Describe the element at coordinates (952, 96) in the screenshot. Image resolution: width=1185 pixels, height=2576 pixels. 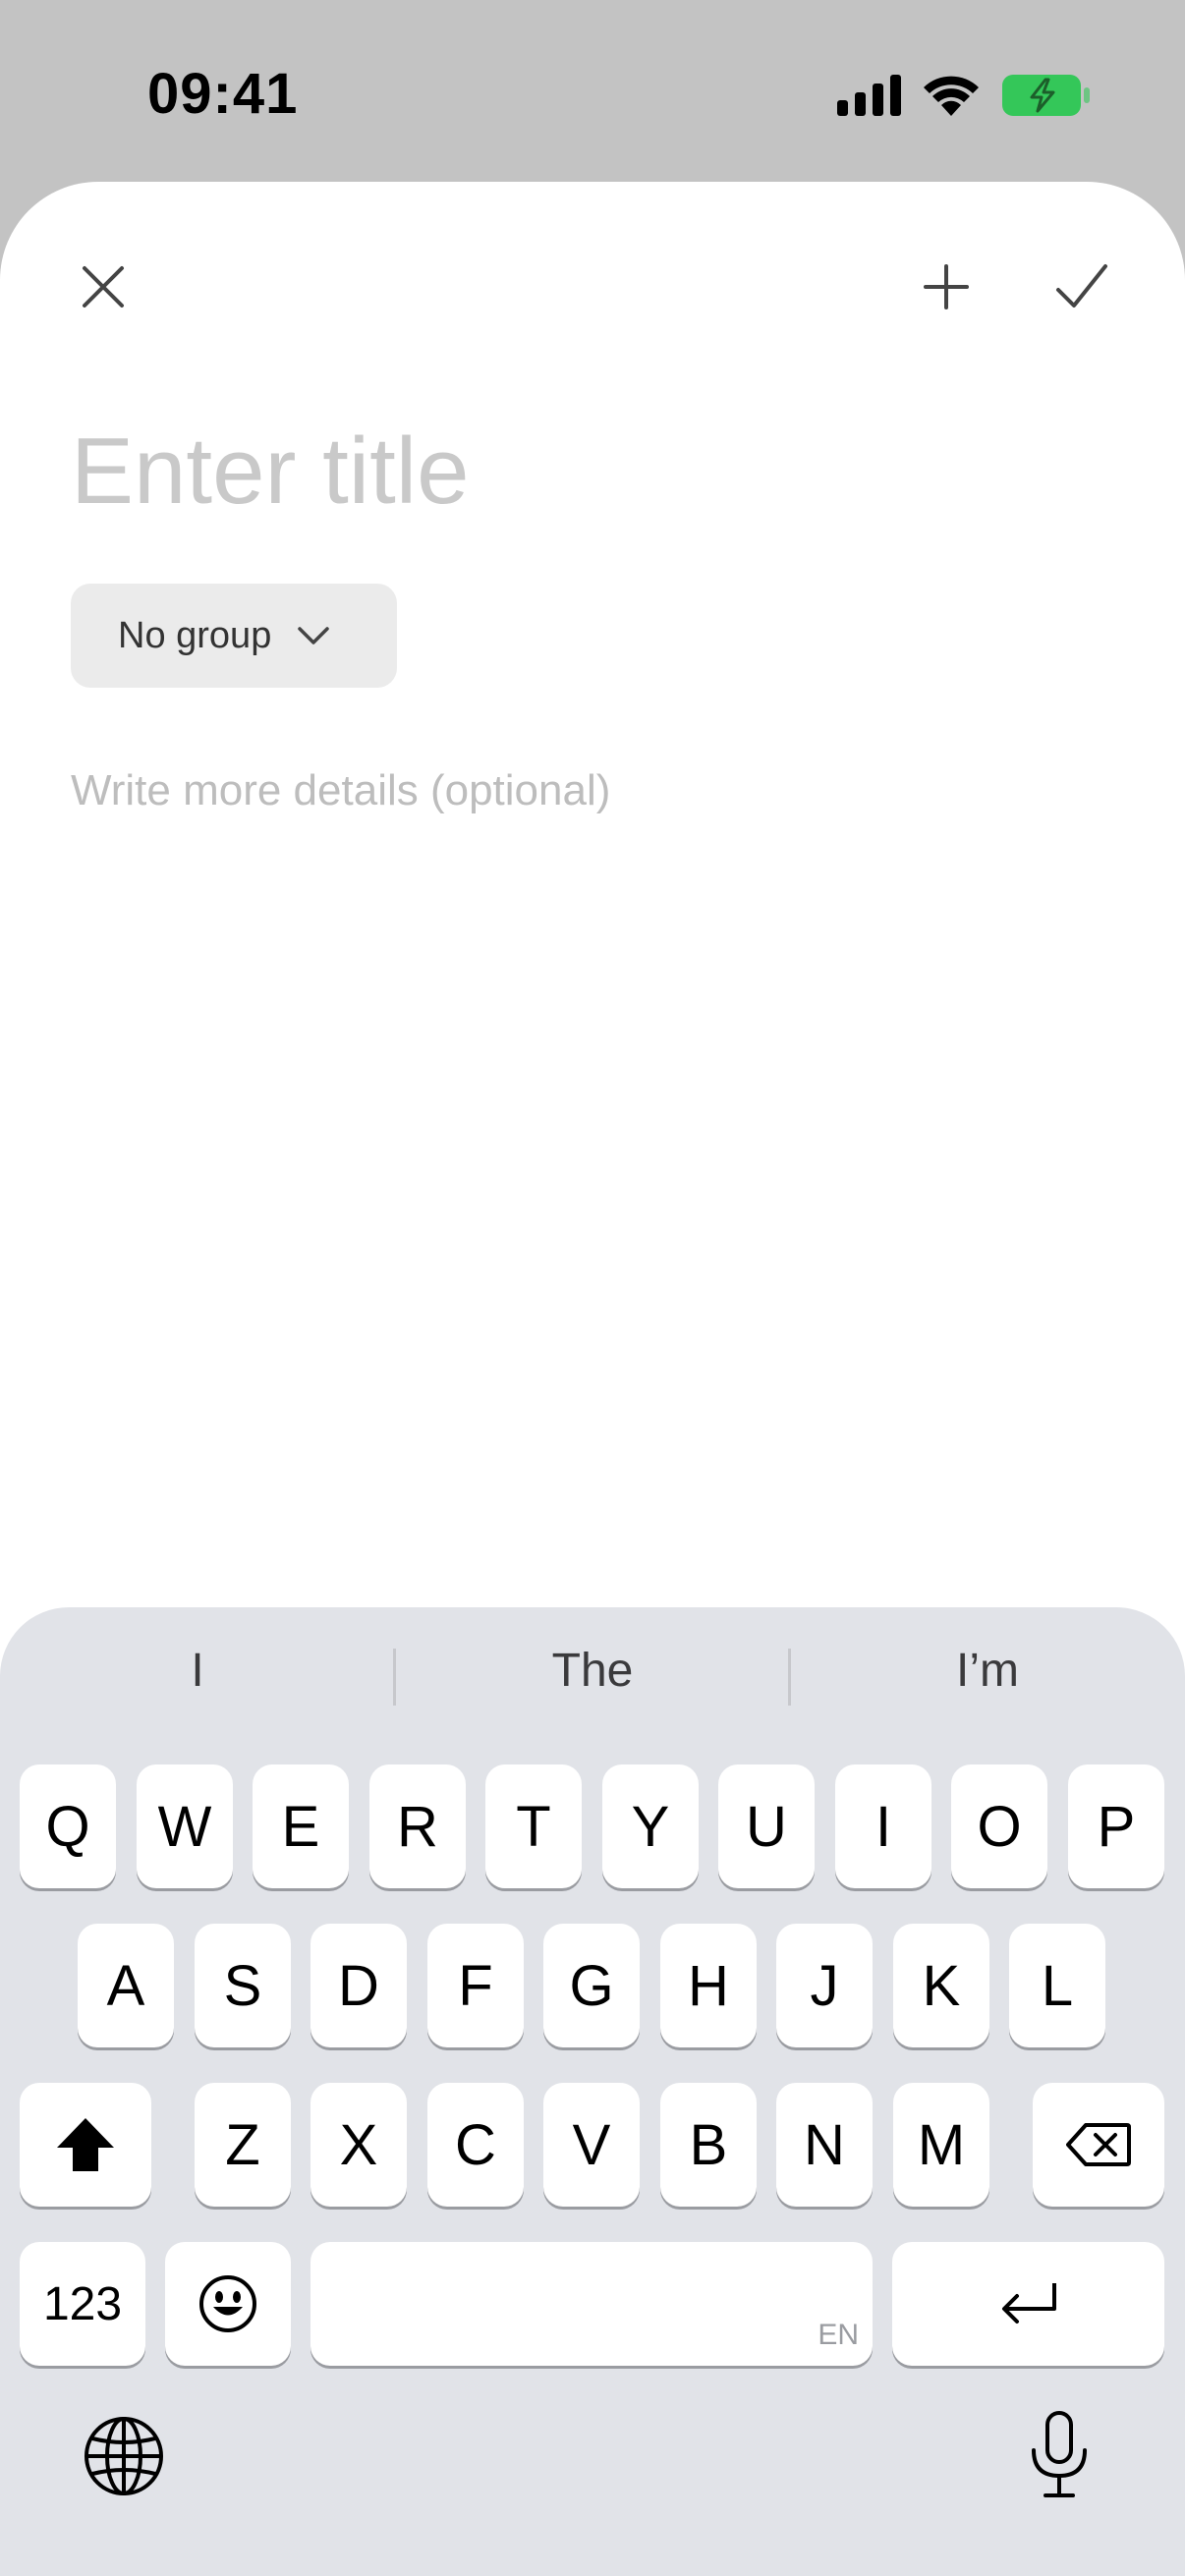
I see `wifi-icon` at that location.